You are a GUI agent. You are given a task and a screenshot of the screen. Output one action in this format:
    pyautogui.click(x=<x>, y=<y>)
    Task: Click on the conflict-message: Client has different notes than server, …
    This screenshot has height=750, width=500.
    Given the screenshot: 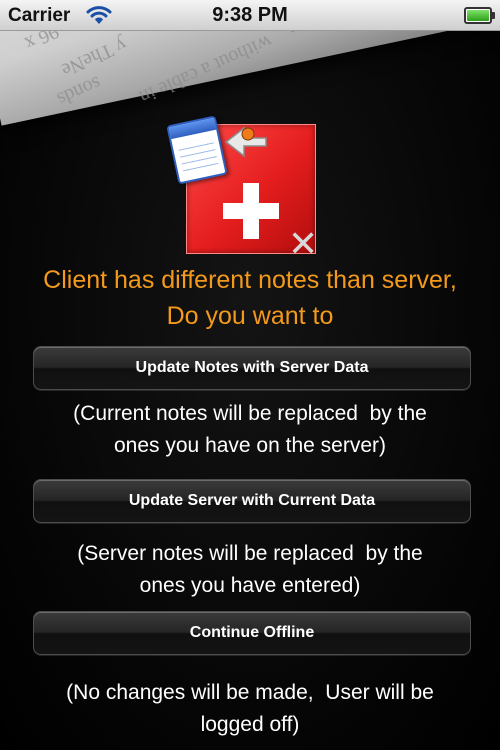 What is the action you would take?
    pyautogui.click(x=250, y=298)
    